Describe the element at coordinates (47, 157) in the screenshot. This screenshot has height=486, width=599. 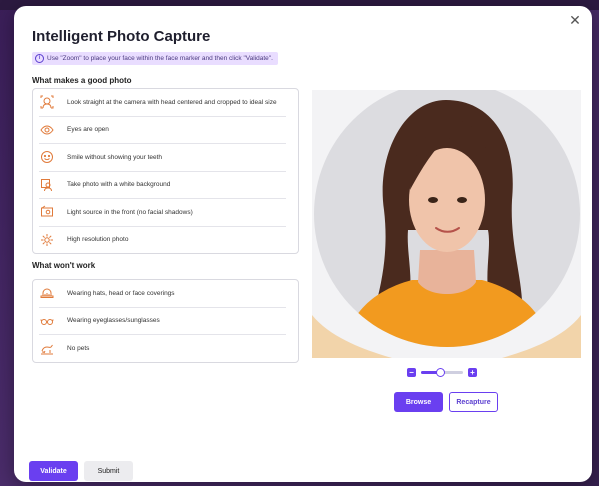
I see `smile-icon` at that location.